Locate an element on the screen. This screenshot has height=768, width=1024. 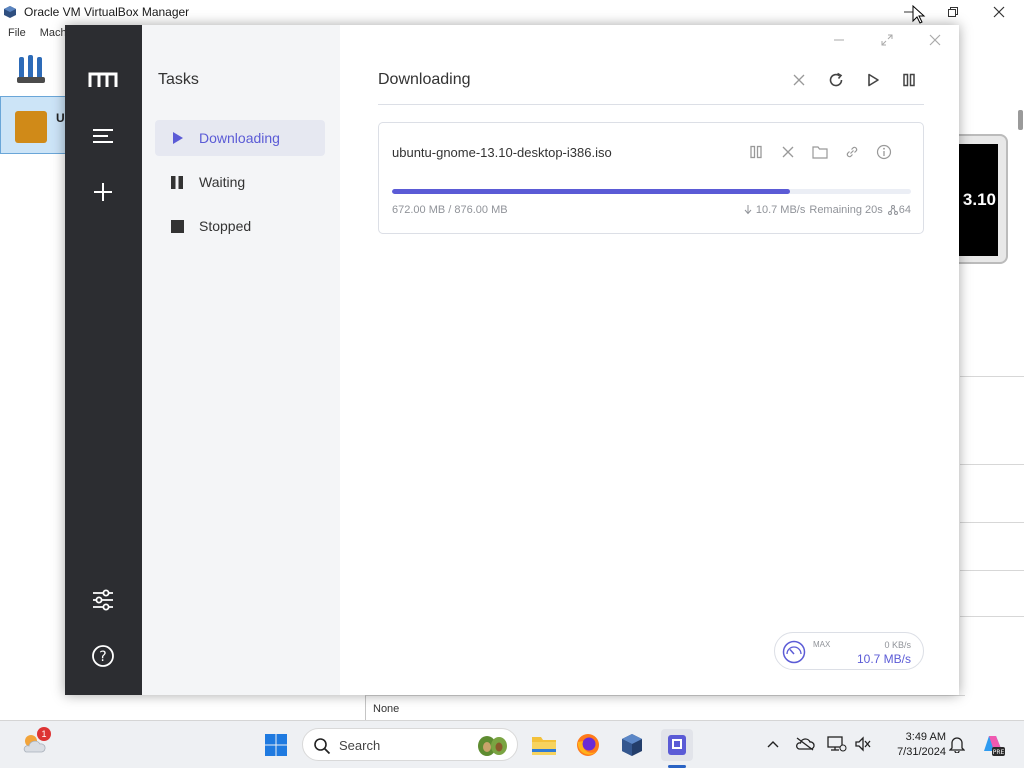
taskbar-search: Search is located at coordinates (410, 744).